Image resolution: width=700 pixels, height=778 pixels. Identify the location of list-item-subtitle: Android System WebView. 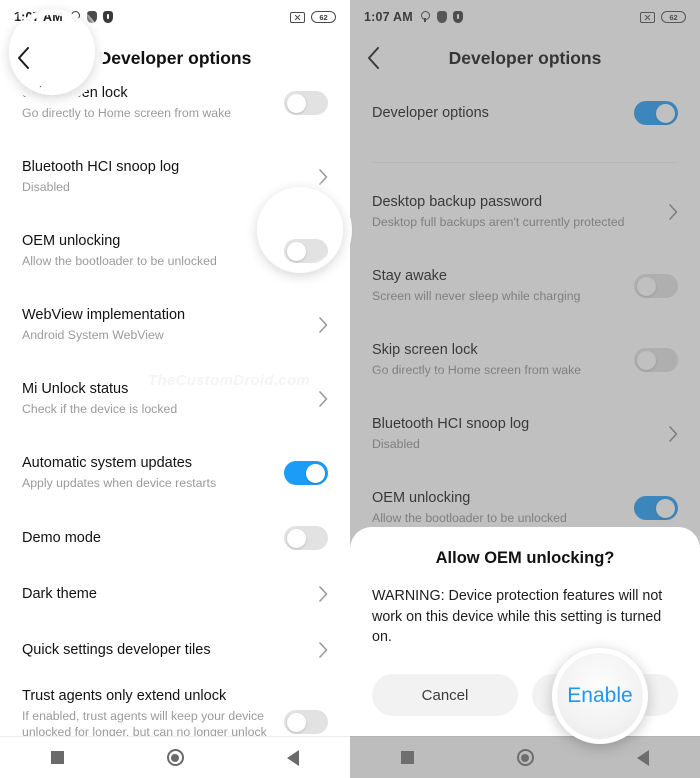
(93, 334).